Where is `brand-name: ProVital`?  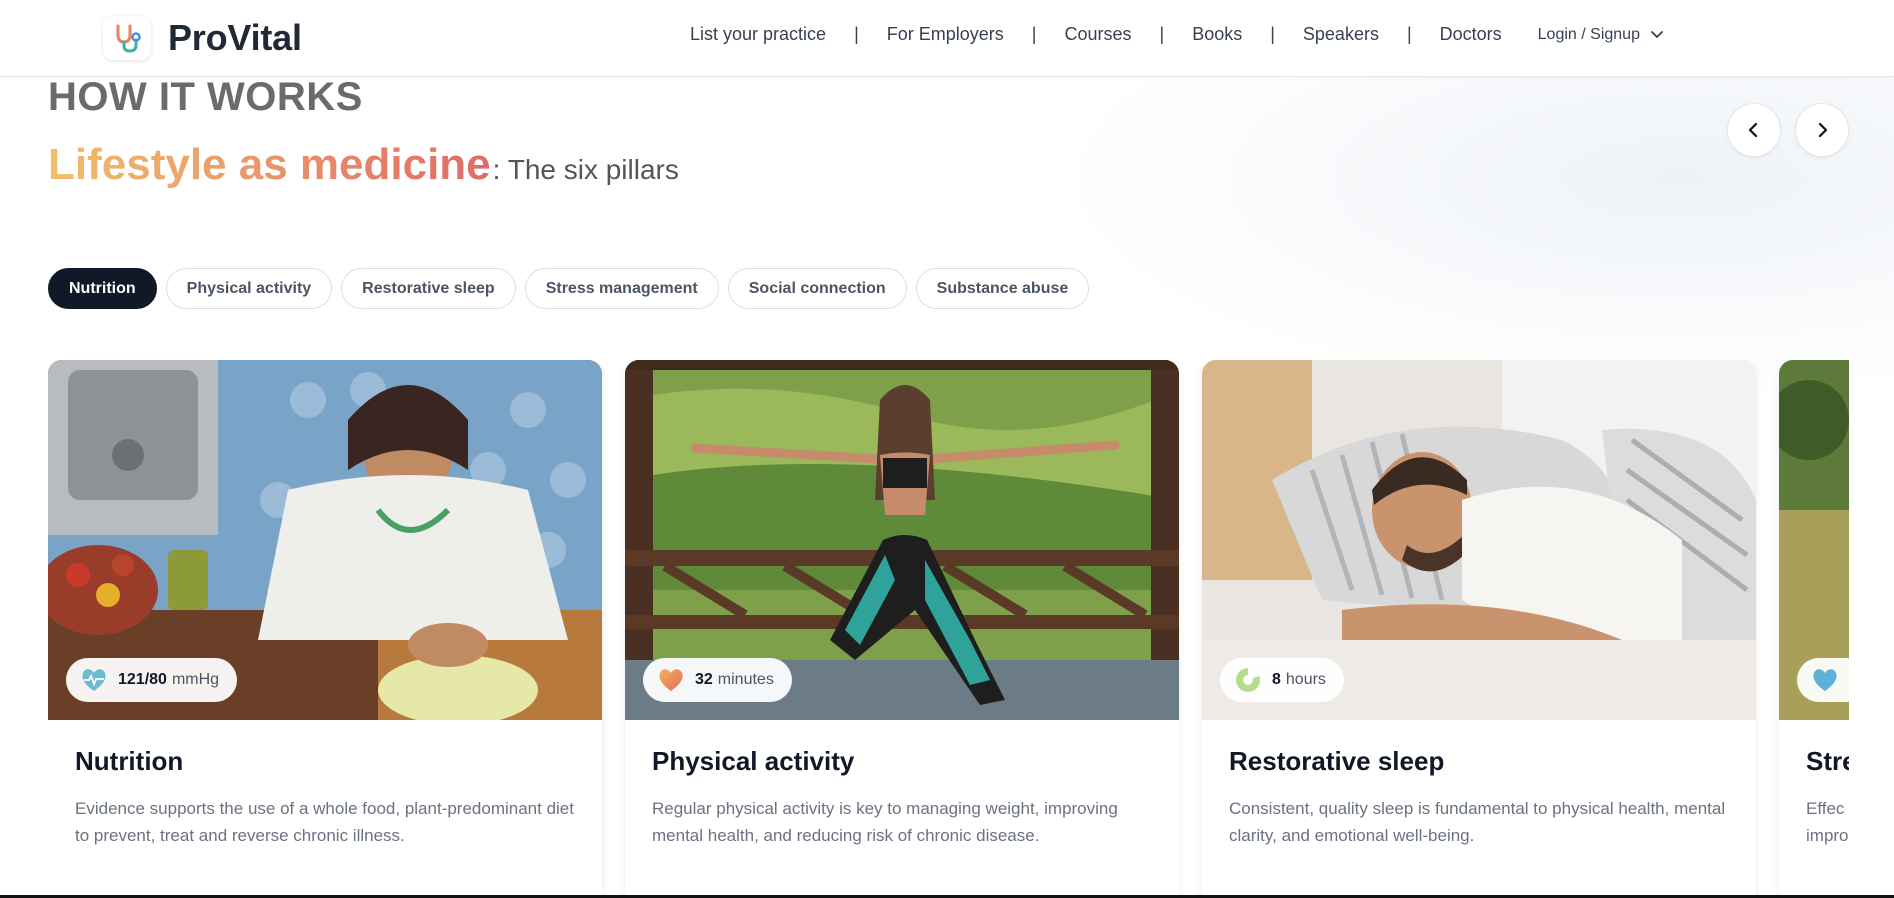
brand-name: ProVital is located at coordinates (235, 37).